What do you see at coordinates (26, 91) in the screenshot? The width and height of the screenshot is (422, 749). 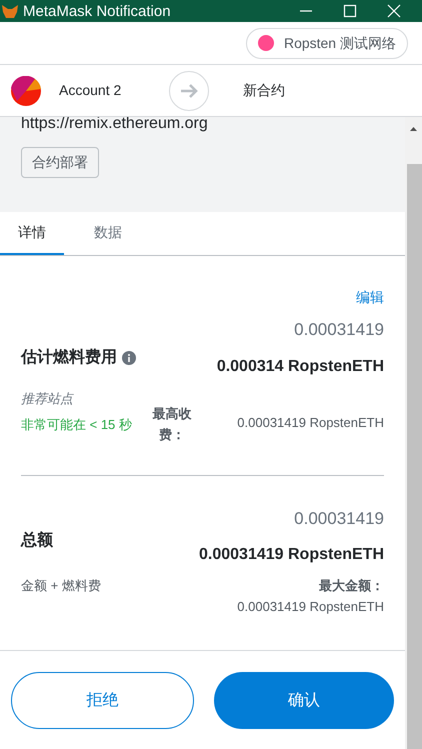 I see `account-avatar` at bounding box center [26, 91].